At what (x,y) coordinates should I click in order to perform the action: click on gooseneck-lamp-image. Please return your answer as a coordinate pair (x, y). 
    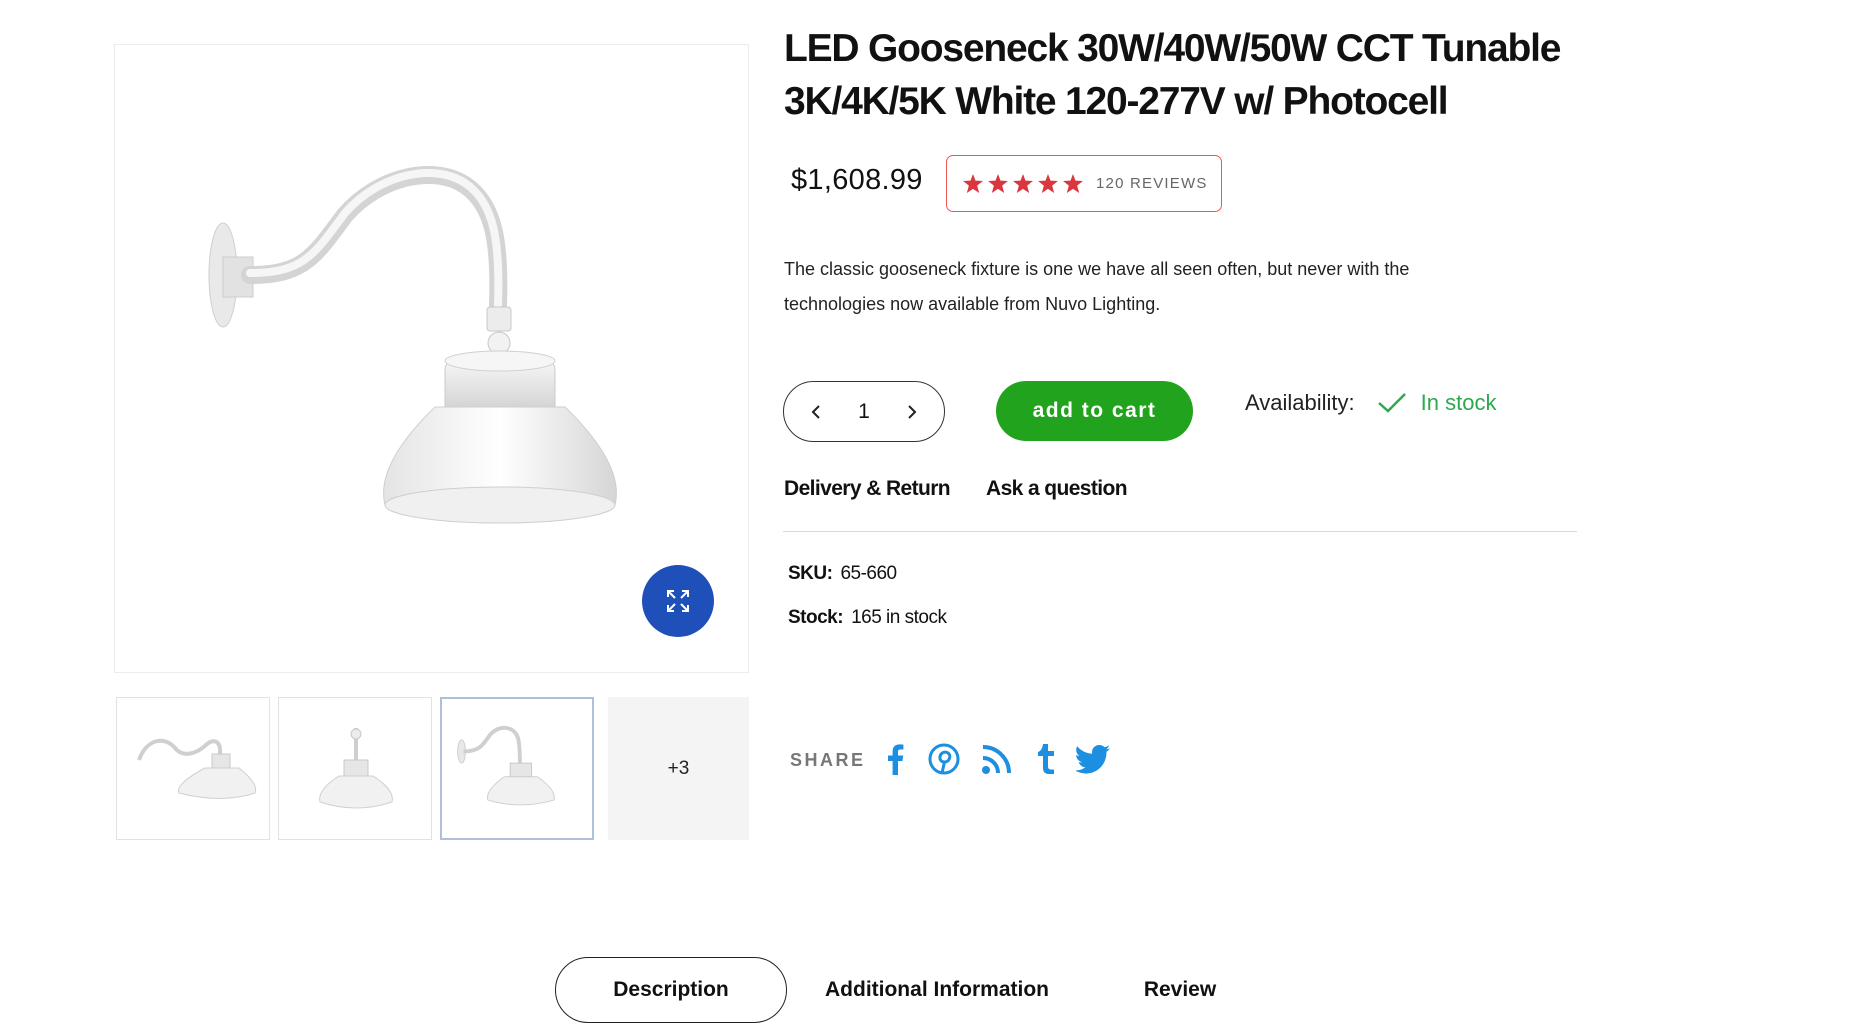
    Looking at the image, I should click on (412, 345).